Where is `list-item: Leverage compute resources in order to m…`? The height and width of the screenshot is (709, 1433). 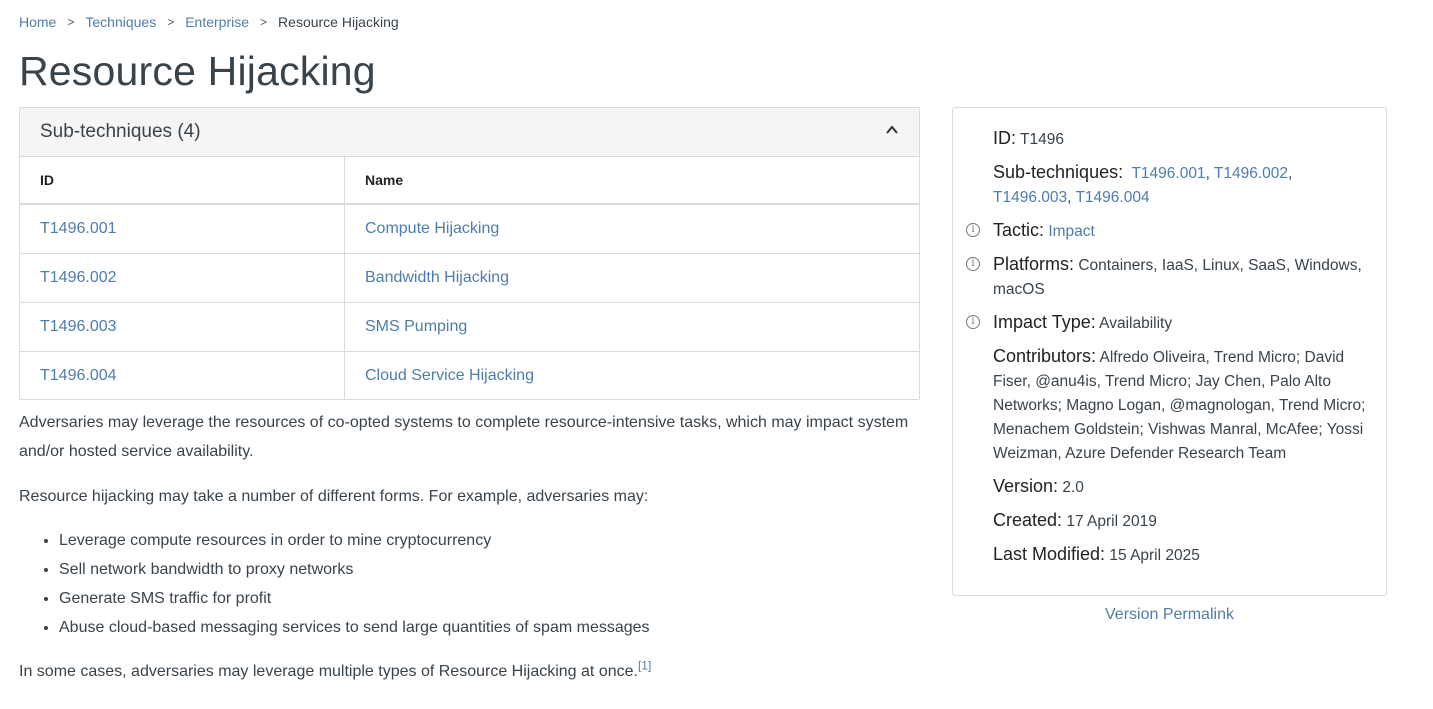
list-item: Leverage compute resources in order to m… is located at coordinates (354, 540).